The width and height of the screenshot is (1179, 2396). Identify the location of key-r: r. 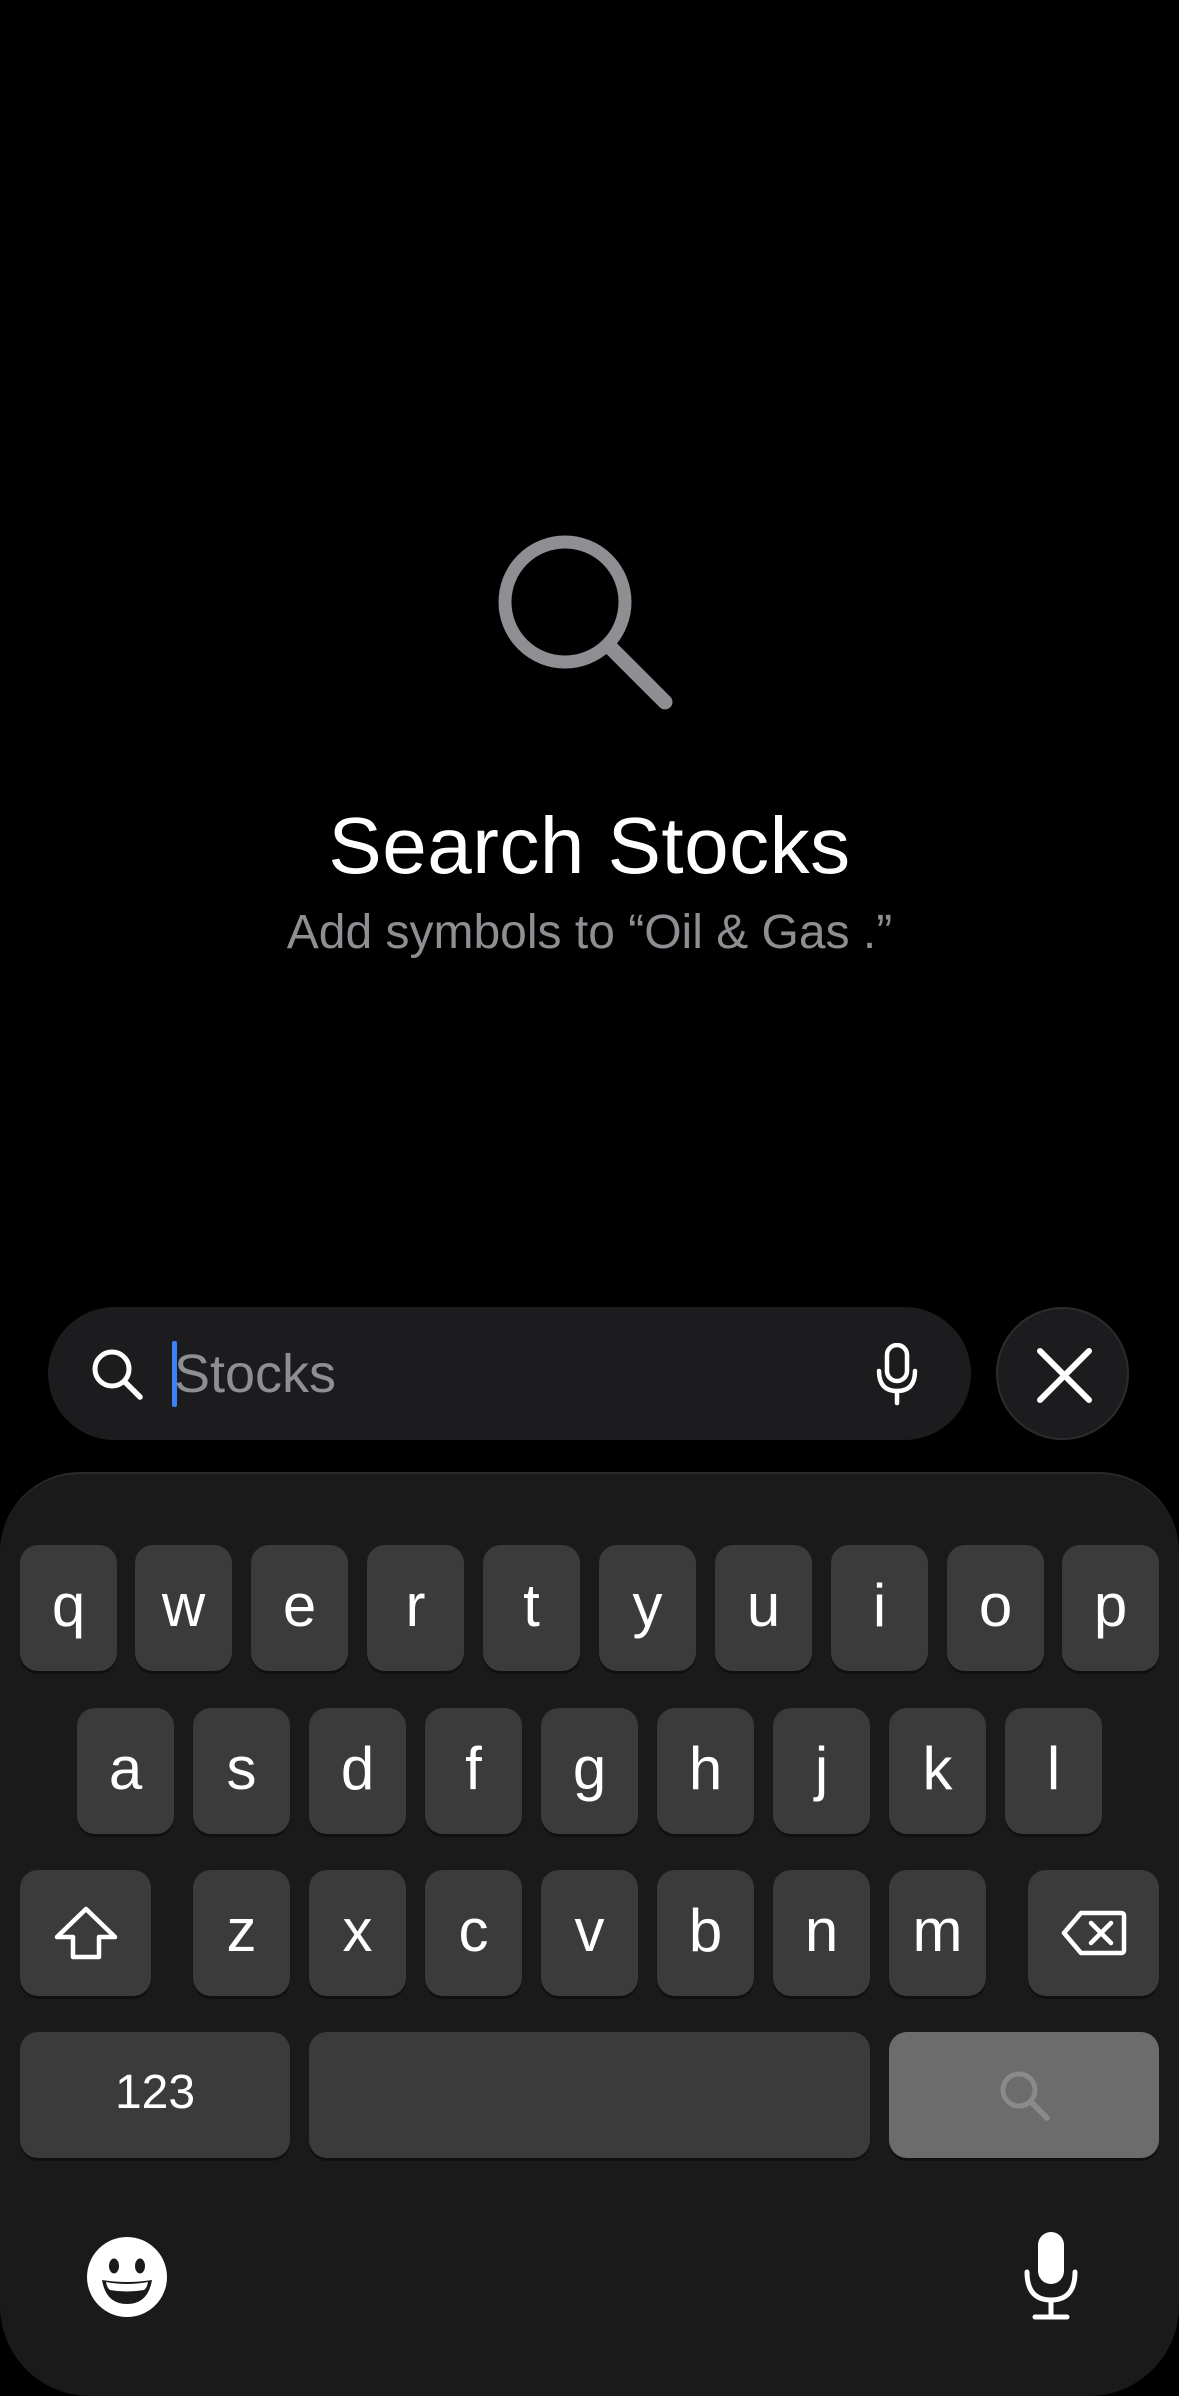
(415, 1608).